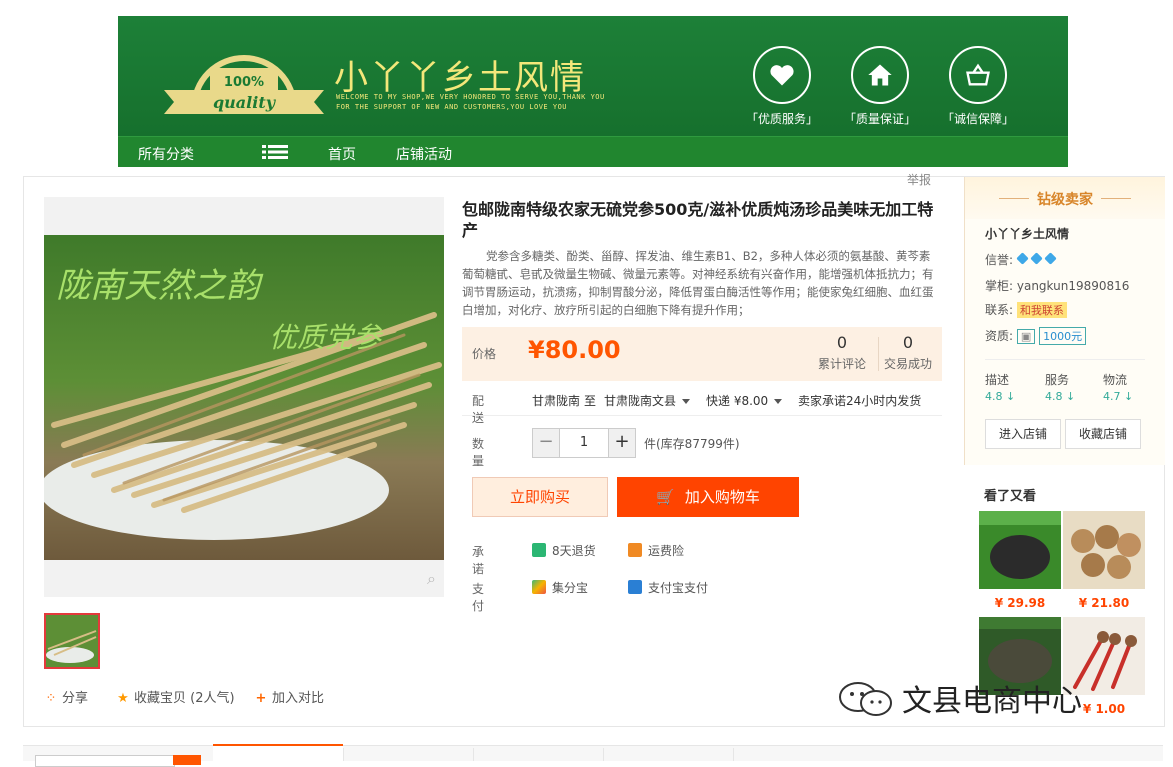  I want to click on product-photo: 陇南天然之韵 优质党参, so click(244, 397).